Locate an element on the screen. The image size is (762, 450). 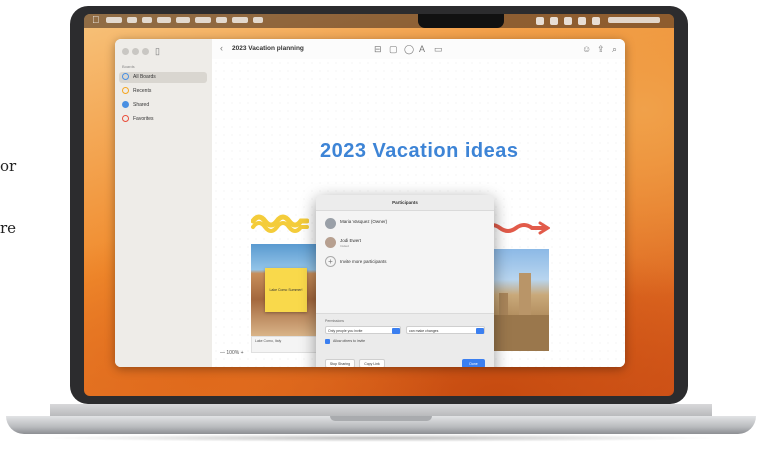
insert-sticky-icon: ▢ is located at coordinates (393, 49).